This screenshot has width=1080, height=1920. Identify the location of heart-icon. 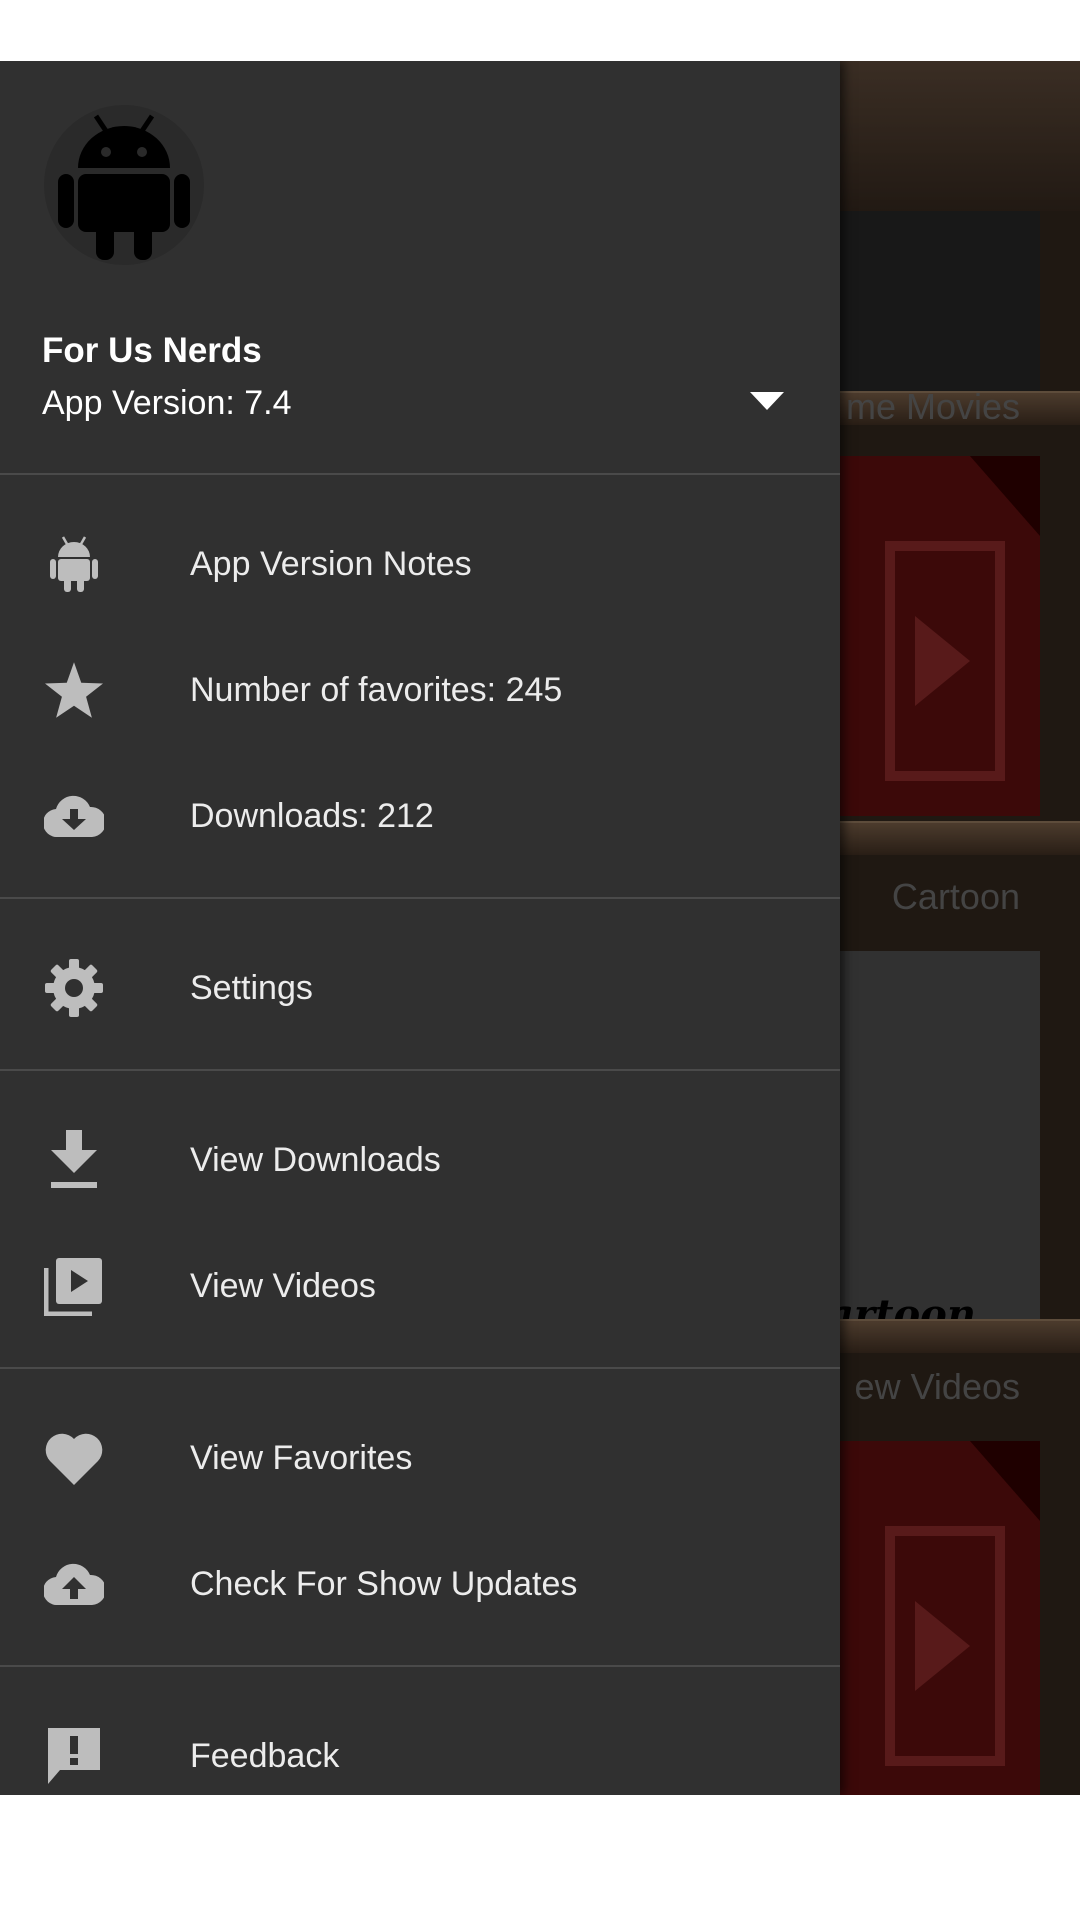
(74, 1458).